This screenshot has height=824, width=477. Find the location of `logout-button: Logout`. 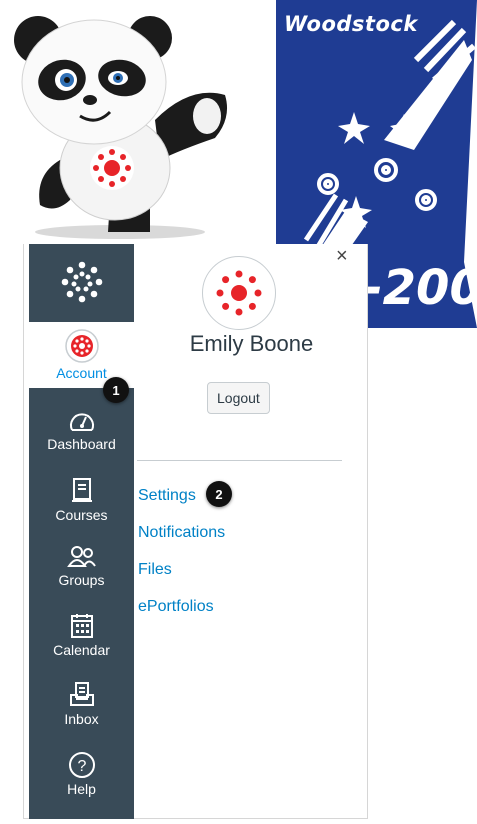

logout-button: Logout is located at coordinates (238, 398).